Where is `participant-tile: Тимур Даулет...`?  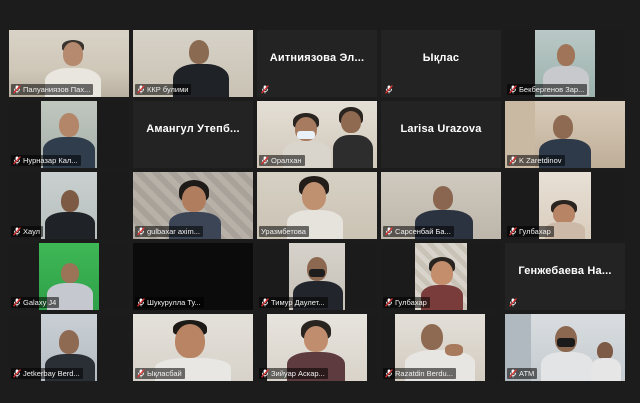 participant-tile: Тимур Даулет... is located at coordinates (317, 276).